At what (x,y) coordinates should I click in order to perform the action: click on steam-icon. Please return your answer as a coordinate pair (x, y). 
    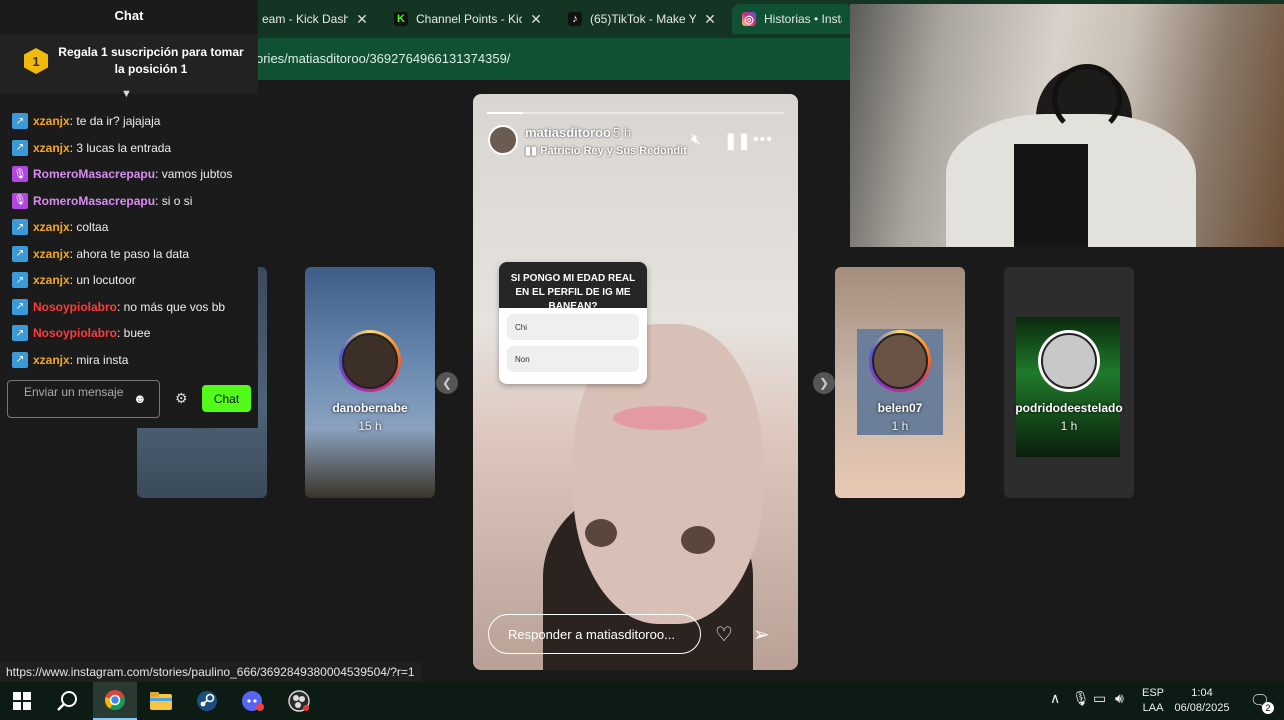
    Looking at the image, I should click on (207, 701).